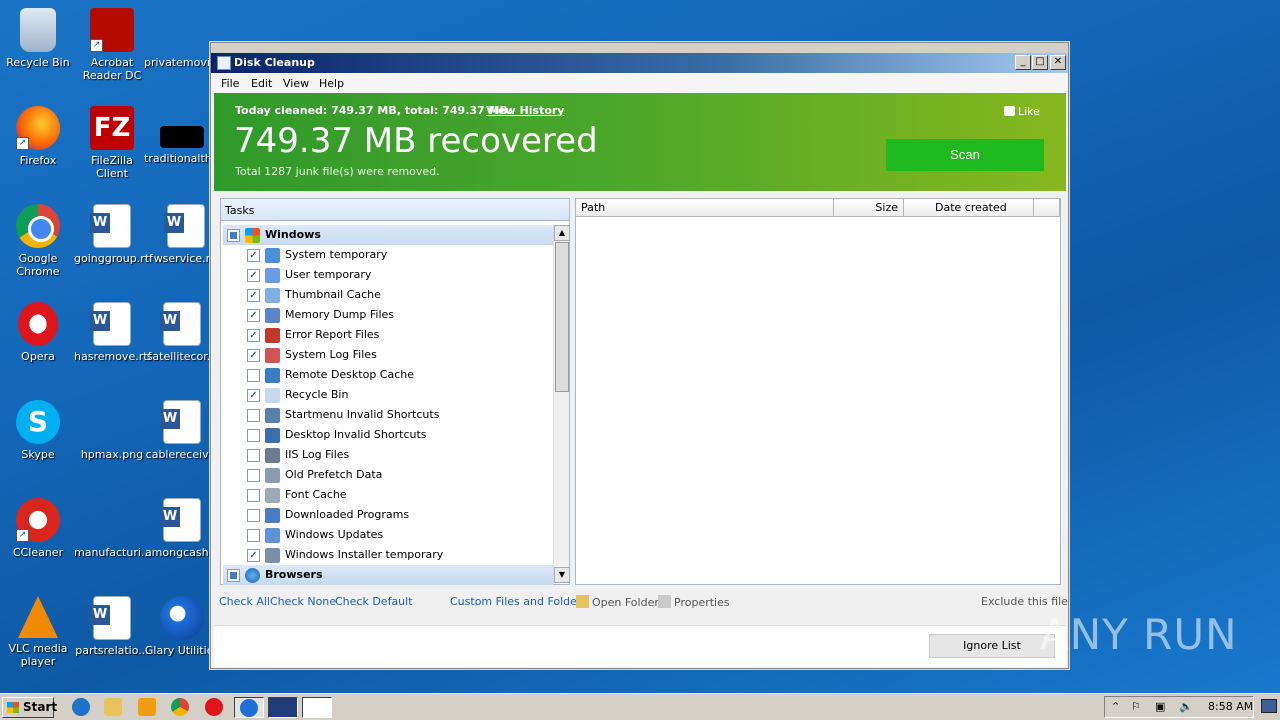  Describe the element at coordinates (112, 430) in the screenshot. I see `desktop-icon-hpmax: hpmax.png` at that location.